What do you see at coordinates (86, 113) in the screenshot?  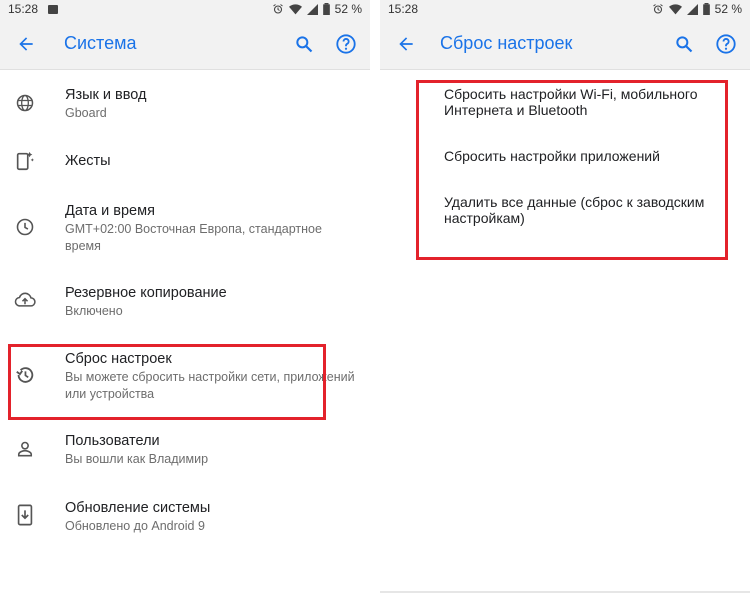 I see `item-subtitle: Gboard` at bounding box center [86, 113].